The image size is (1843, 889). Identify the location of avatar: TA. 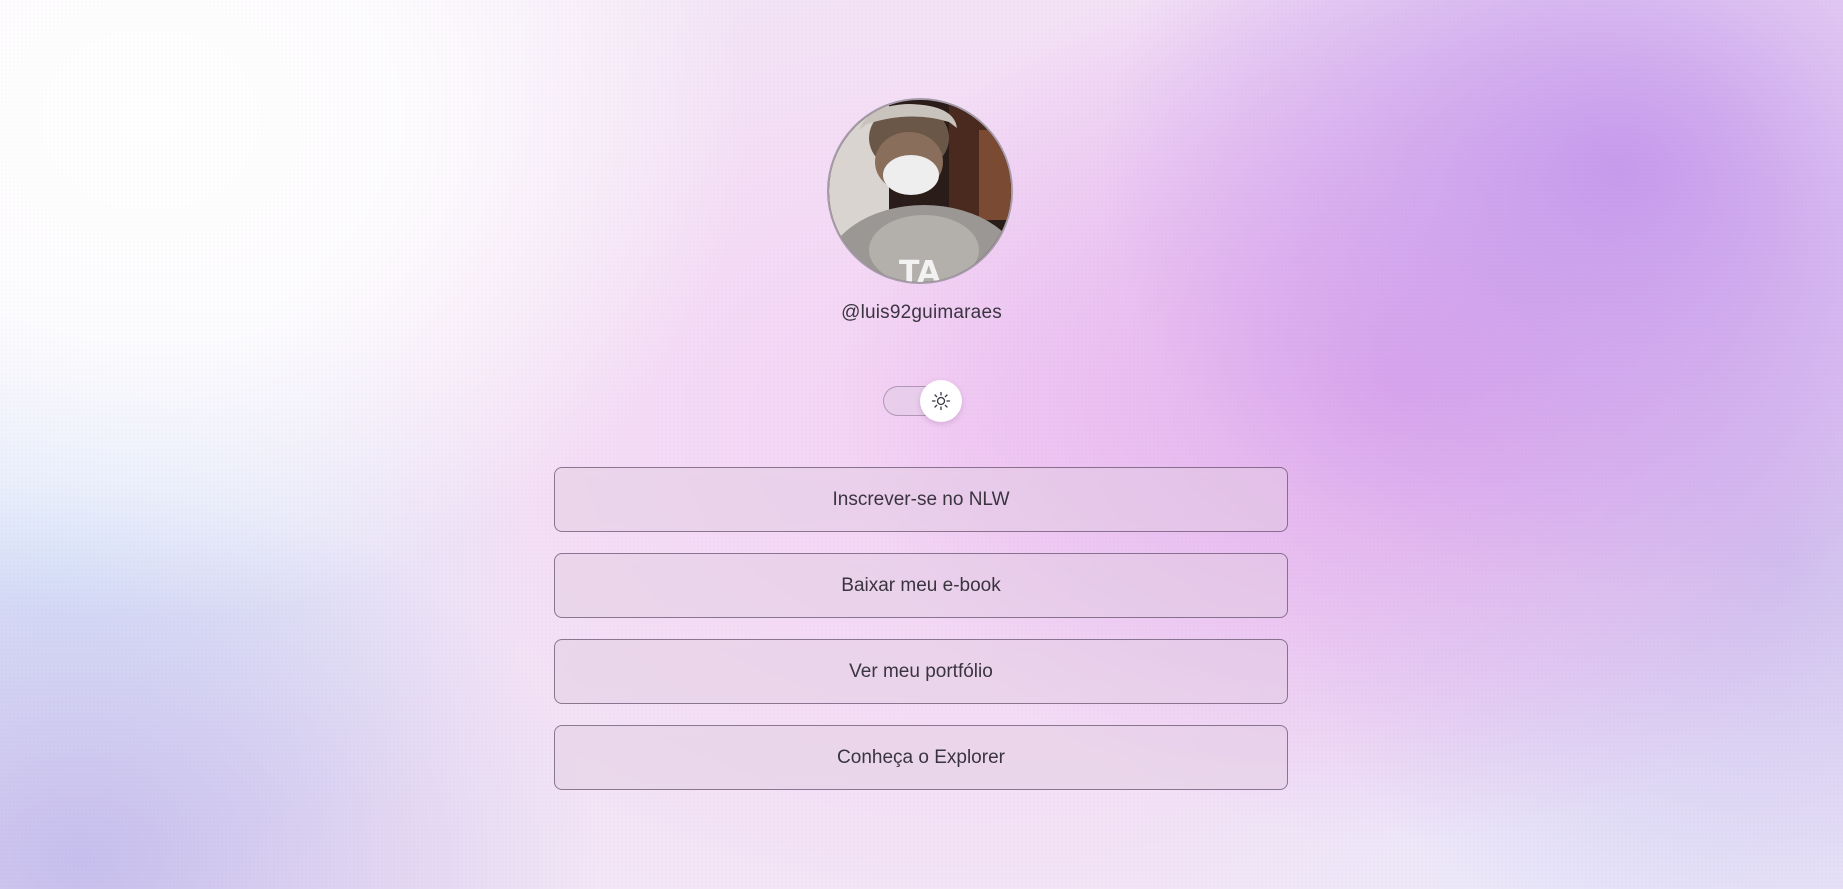
(920, 191).